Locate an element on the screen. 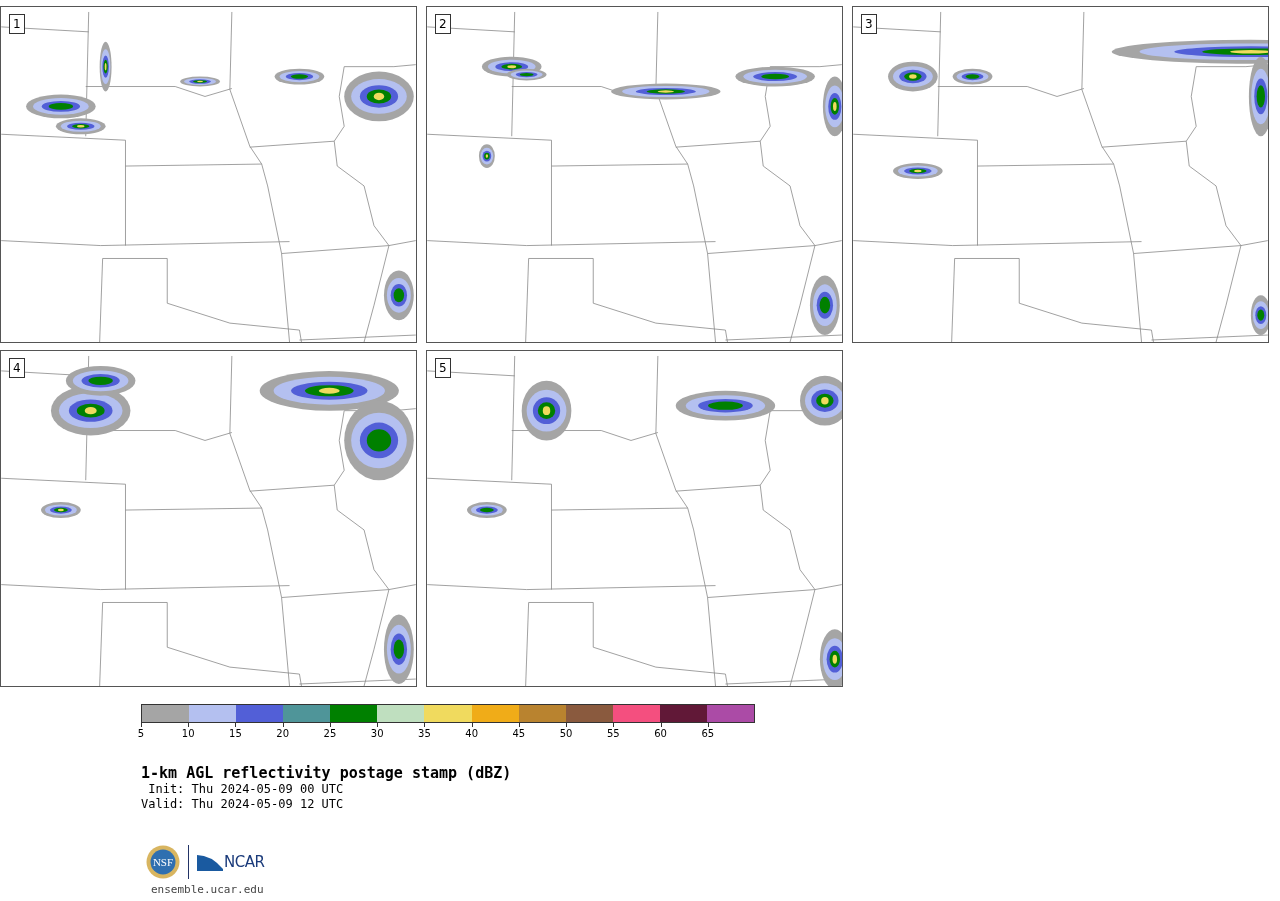 The width and height of the screenshot is (1280, 901). panel-number: 5 is located at coordinates (443, 368).